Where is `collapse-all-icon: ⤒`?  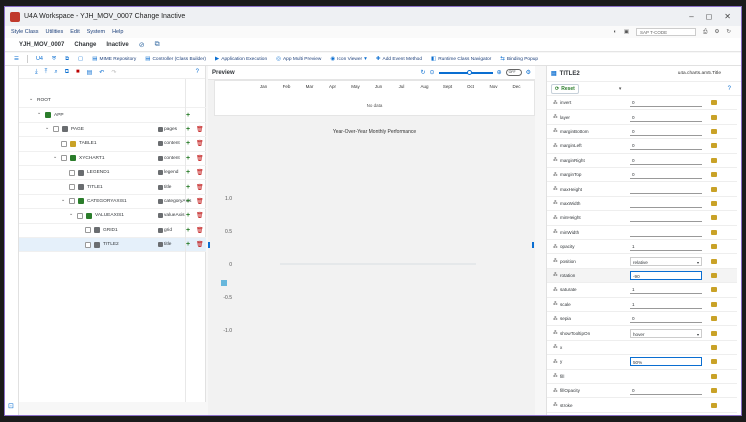 collapse-all-icon: ⤒ is located at coordinates (46, 72).